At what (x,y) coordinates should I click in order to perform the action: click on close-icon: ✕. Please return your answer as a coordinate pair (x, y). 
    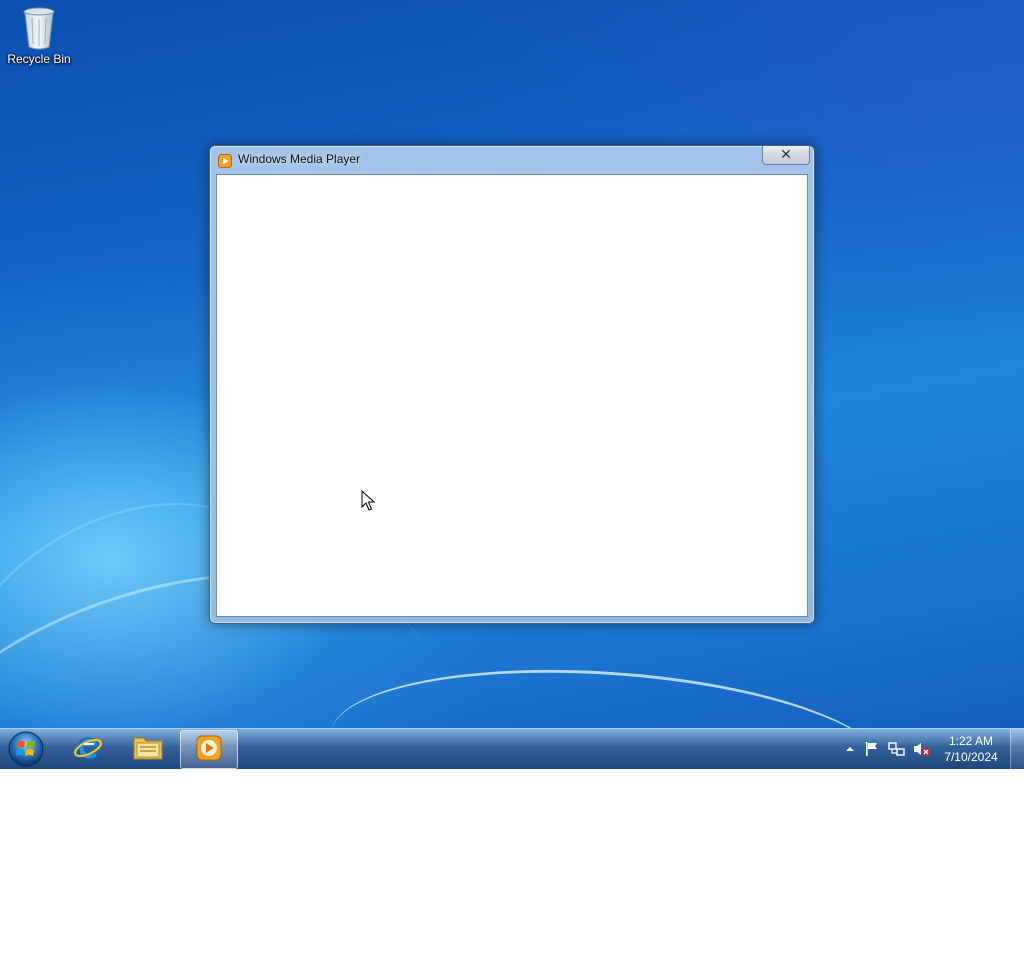
    Looking at the image, I should click on (786, 155).